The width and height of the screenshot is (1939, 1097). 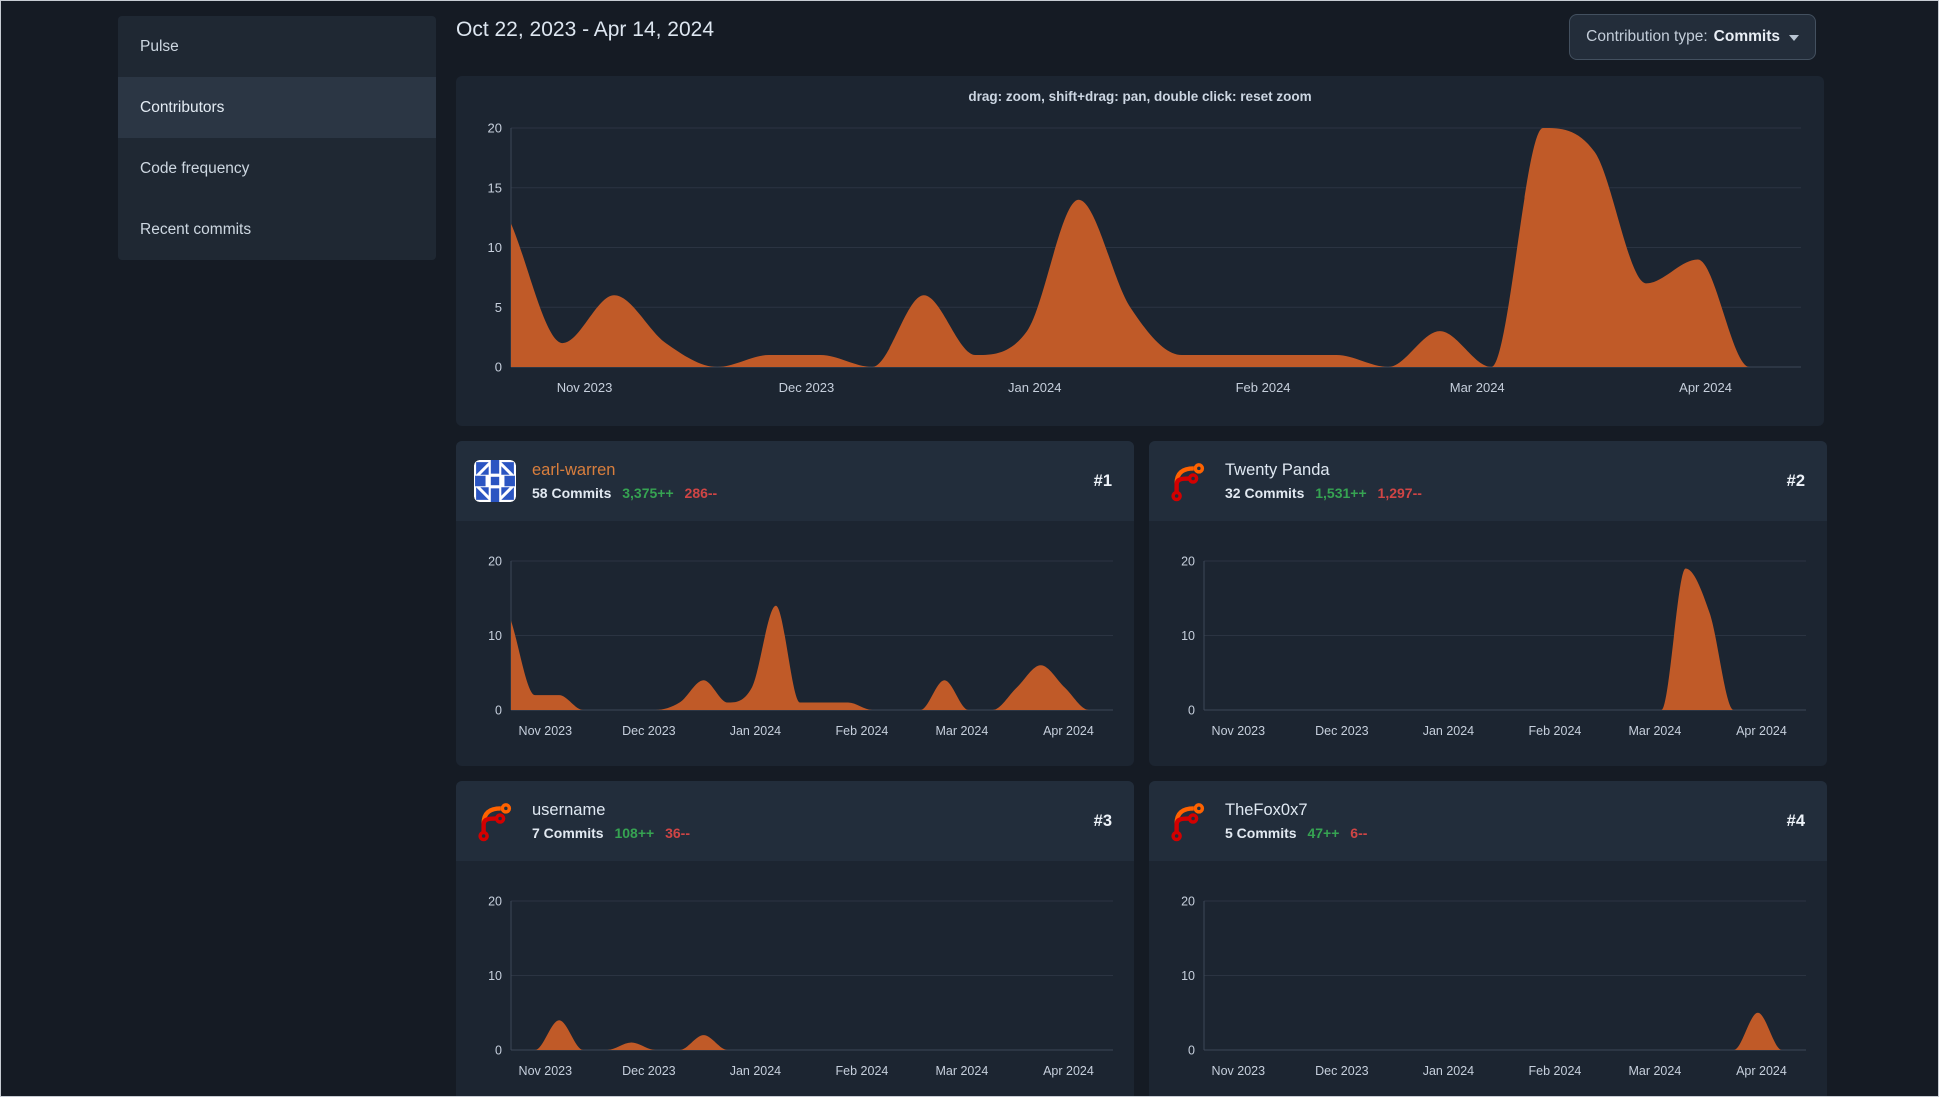 I want to click on sidebar-item-recent-commits: Recent commits, so click(x=277, y=229).